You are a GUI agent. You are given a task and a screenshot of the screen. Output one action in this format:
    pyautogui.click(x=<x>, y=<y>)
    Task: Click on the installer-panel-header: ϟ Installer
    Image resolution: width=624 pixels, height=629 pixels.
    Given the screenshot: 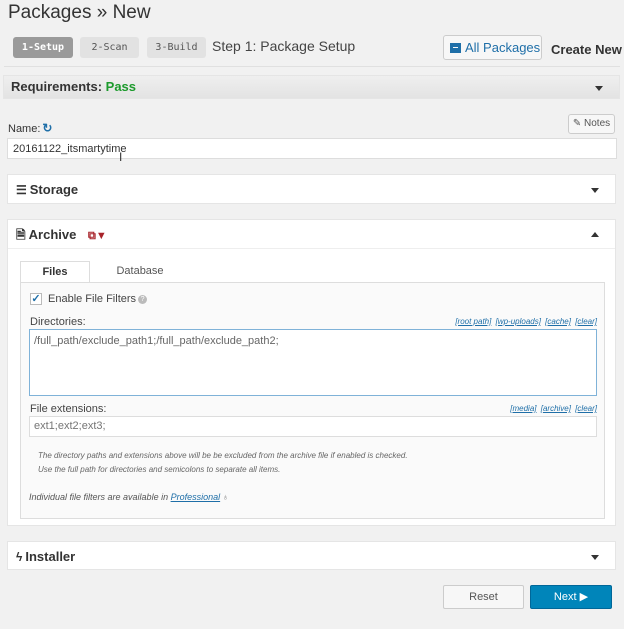 What is the action you would take?
    pyautogui.click(x=311, y=556)
    